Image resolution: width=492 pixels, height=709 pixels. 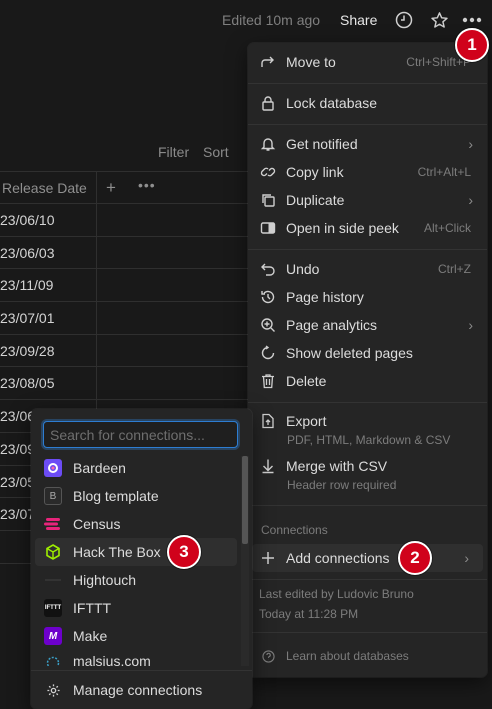 I want to click on menu-item-add-connections: Add connections ›, so click(x=367, y=558).